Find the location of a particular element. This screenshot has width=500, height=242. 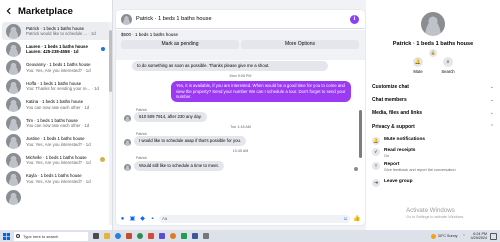

lock-icon: 🔒 is located at coordinates (433, 53).